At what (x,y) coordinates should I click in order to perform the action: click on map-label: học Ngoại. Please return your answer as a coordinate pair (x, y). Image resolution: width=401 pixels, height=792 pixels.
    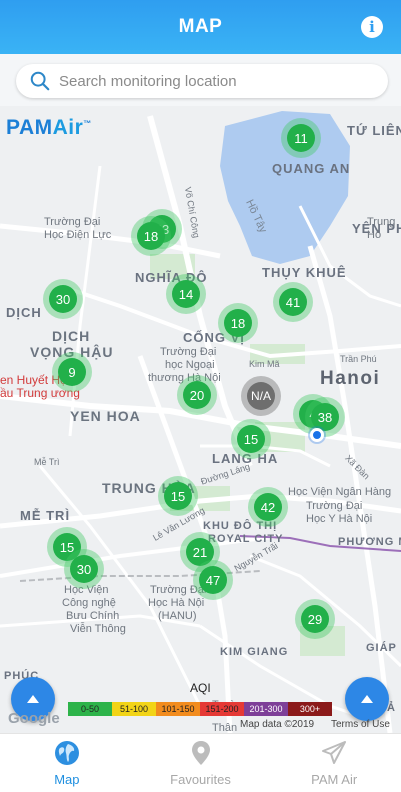
    Looking at the image, I should click on (190, 365).